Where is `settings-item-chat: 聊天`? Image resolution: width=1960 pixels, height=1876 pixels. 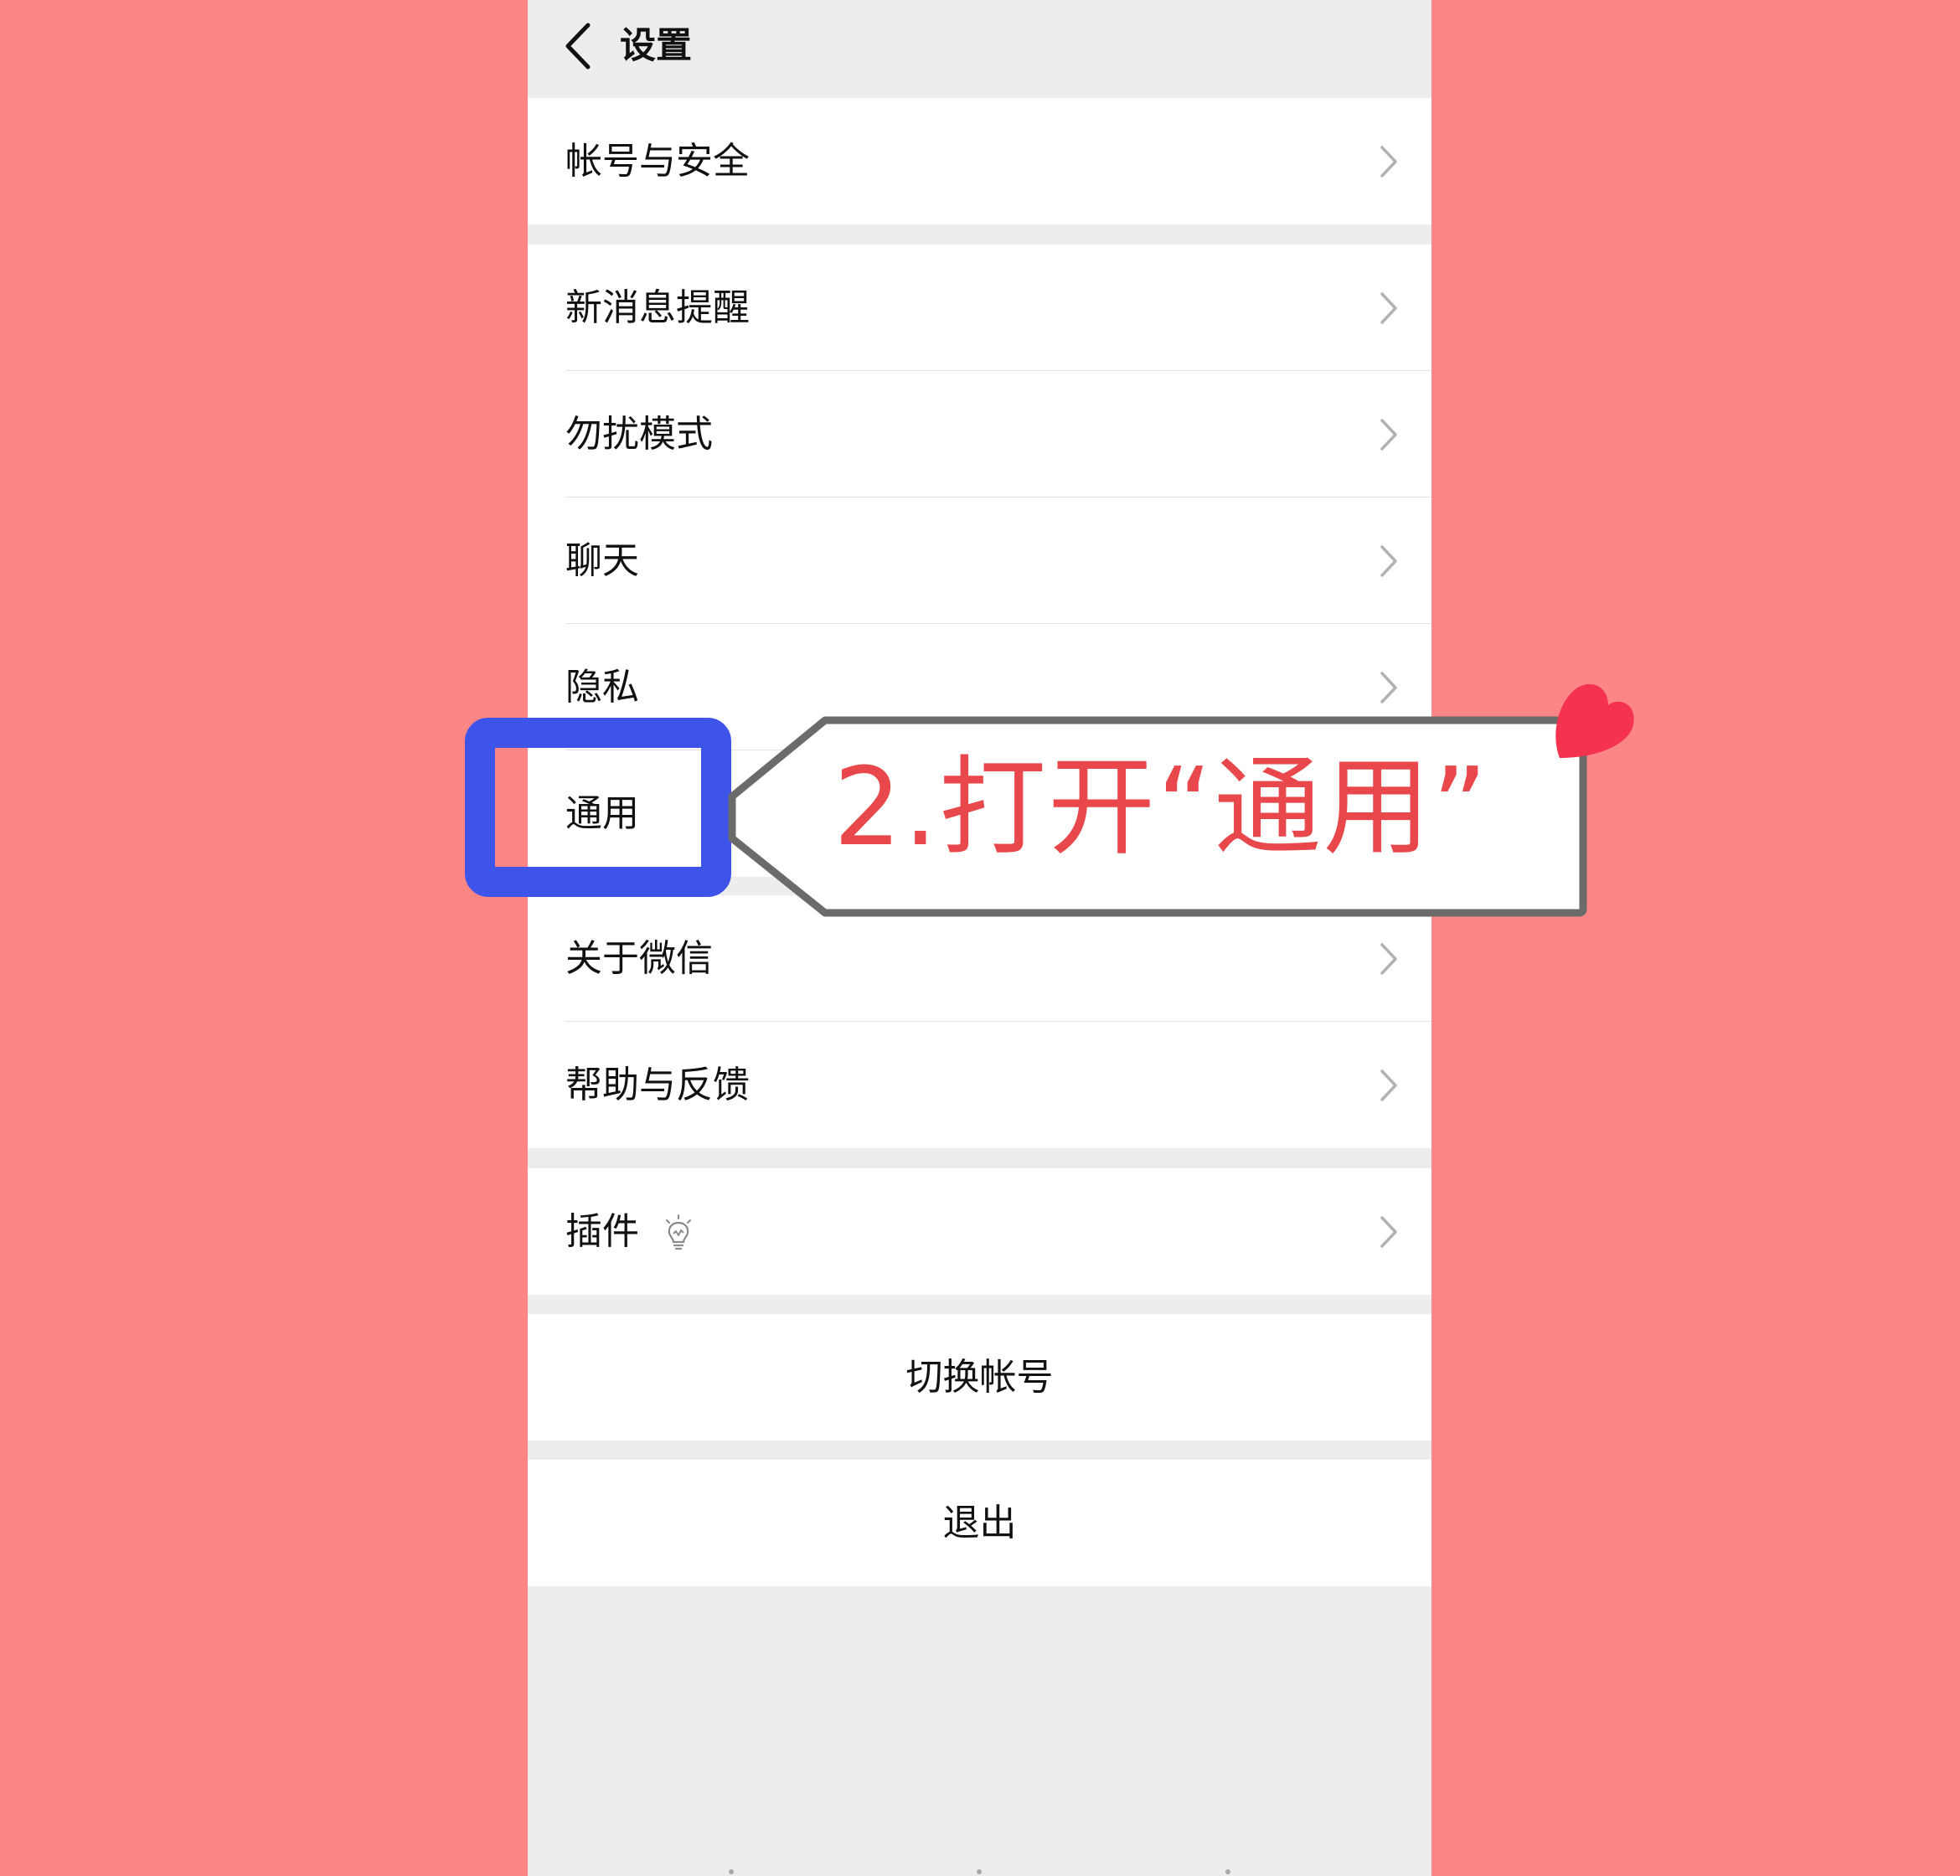 settings-item-chat: 聊天 is located at coordinates (980, 560).